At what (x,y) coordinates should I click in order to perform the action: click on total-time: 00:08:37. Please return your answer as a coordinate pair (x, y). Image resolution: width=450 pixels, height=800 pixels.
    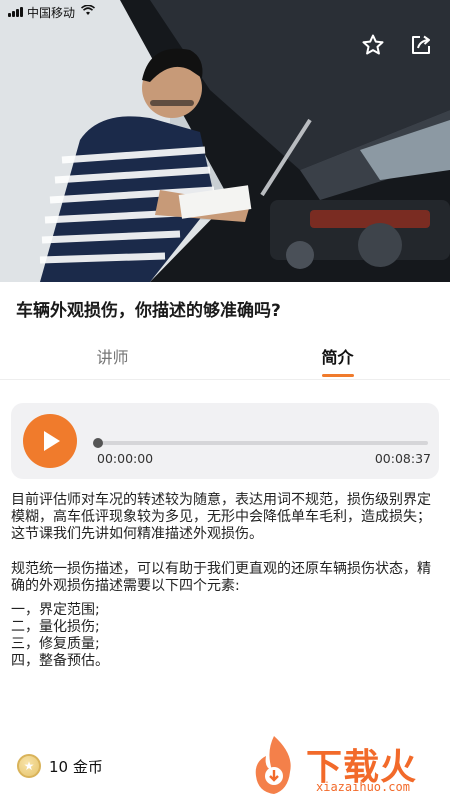
    Looking at the image, I should click on (402, 458).